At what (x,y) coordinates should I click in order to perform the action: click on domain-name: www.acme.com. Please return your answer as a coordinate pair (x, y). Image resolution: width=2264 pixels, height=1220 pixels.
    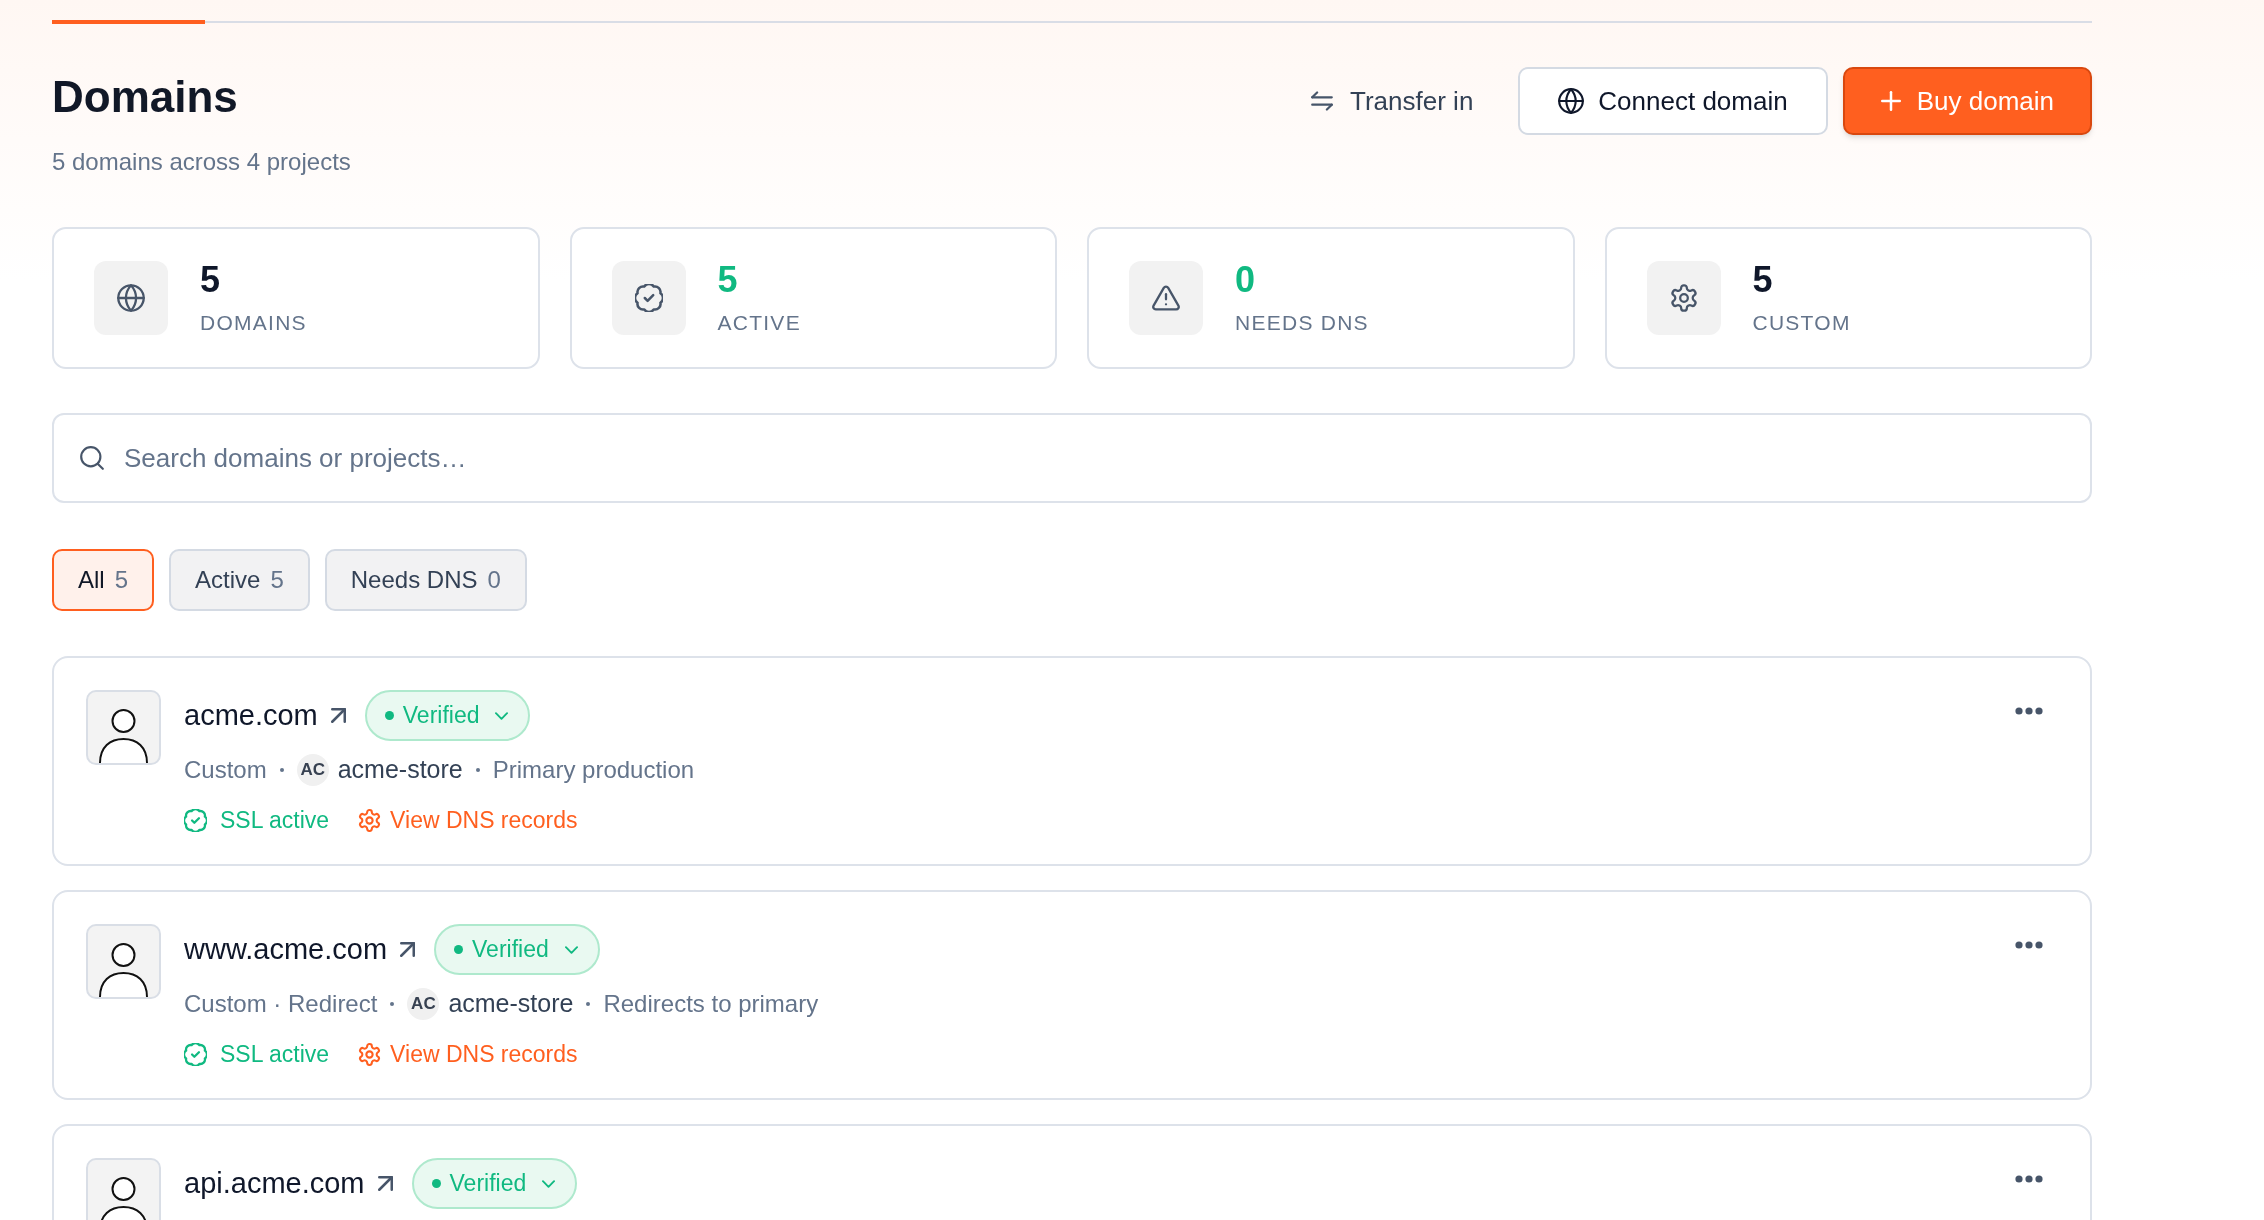
    Looking at the image, I should click on (286, 949).